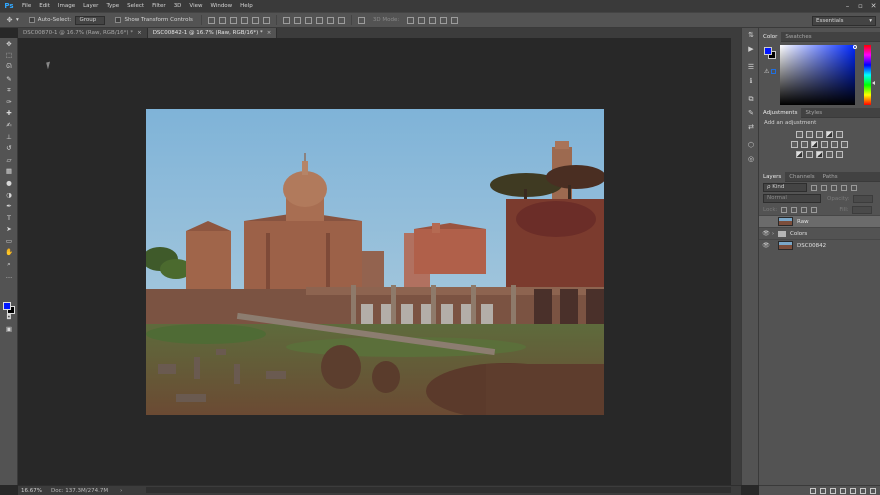 The image size is (880, 495). What do you see at coordinates (9, 137) in the screenshot?
I see `clone-stamp-tool-icon: ⊥` at bounding box center [9, 137].